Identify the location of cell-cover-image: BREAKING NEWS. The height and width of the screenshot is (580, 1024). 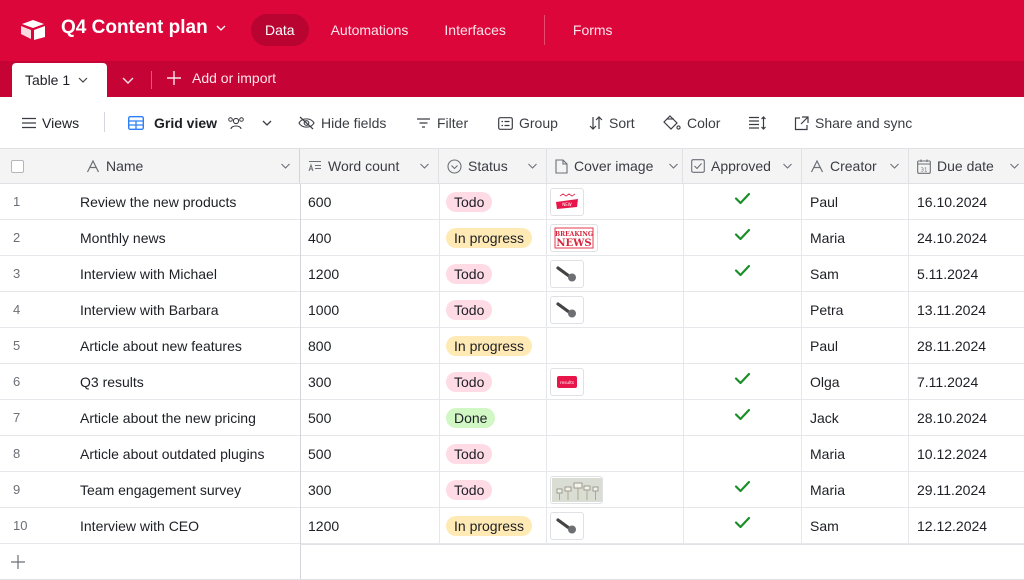
(574, 237).